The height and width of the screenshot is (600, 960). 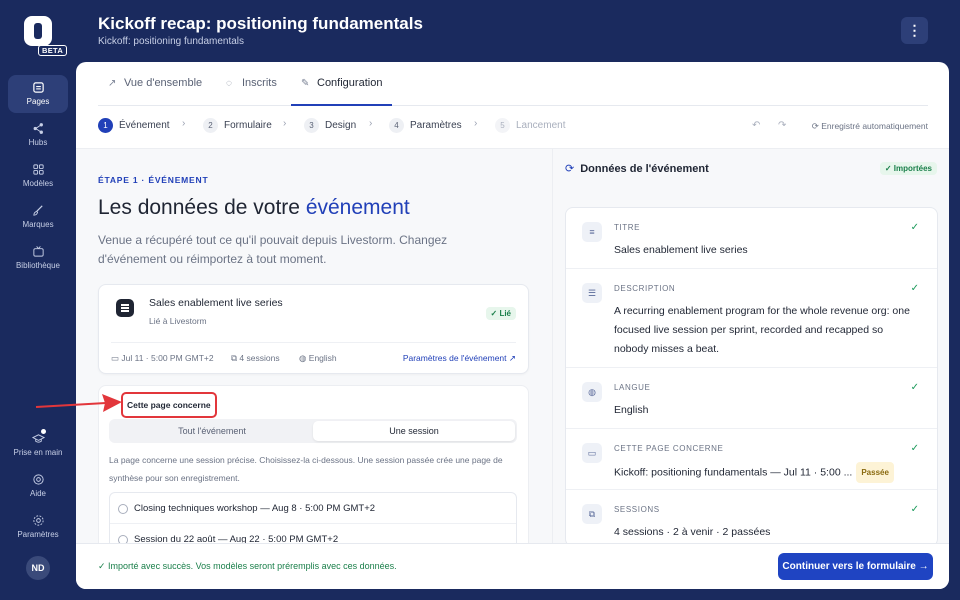 What do you see at coordinates (908, 168) in the screenshot?
I see `imported-badge: ✓ Importées` at bounding box center [908, 168].